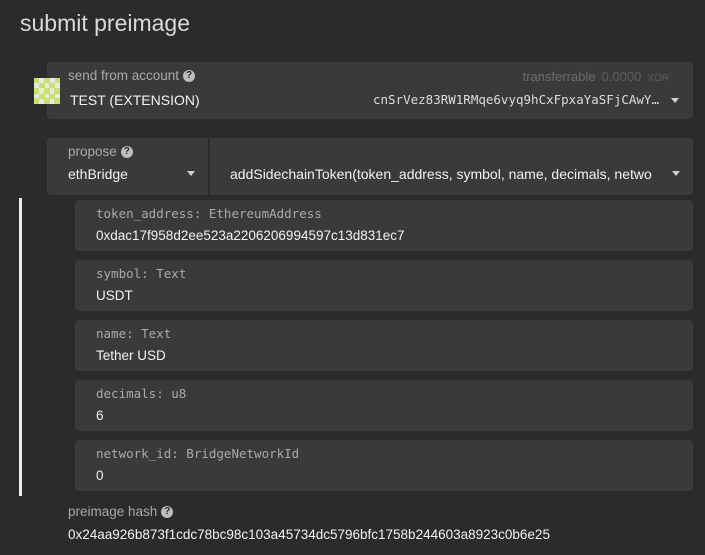  What do you see at coordinates (113, 511) in the screenshot?
I see `preimage-hash-label: preimage hash` at bounding box center [113, 511].